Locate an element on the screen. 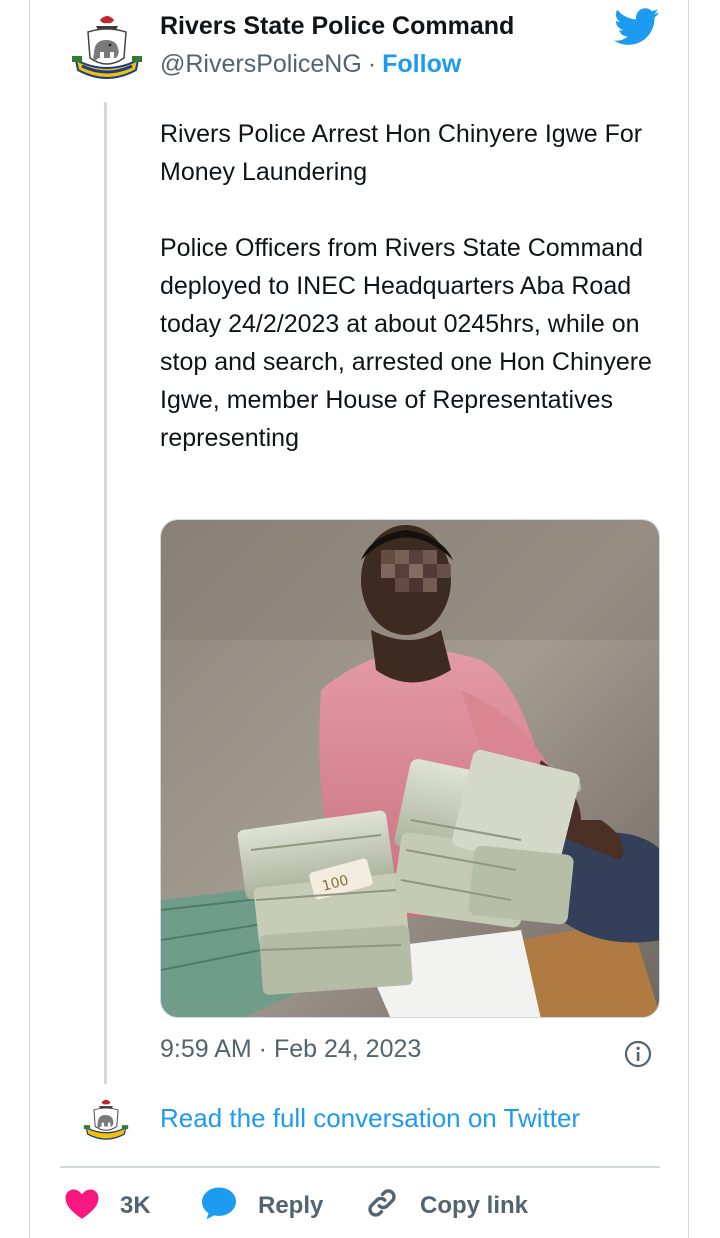  thread-line is located at coordinates (105, 593).